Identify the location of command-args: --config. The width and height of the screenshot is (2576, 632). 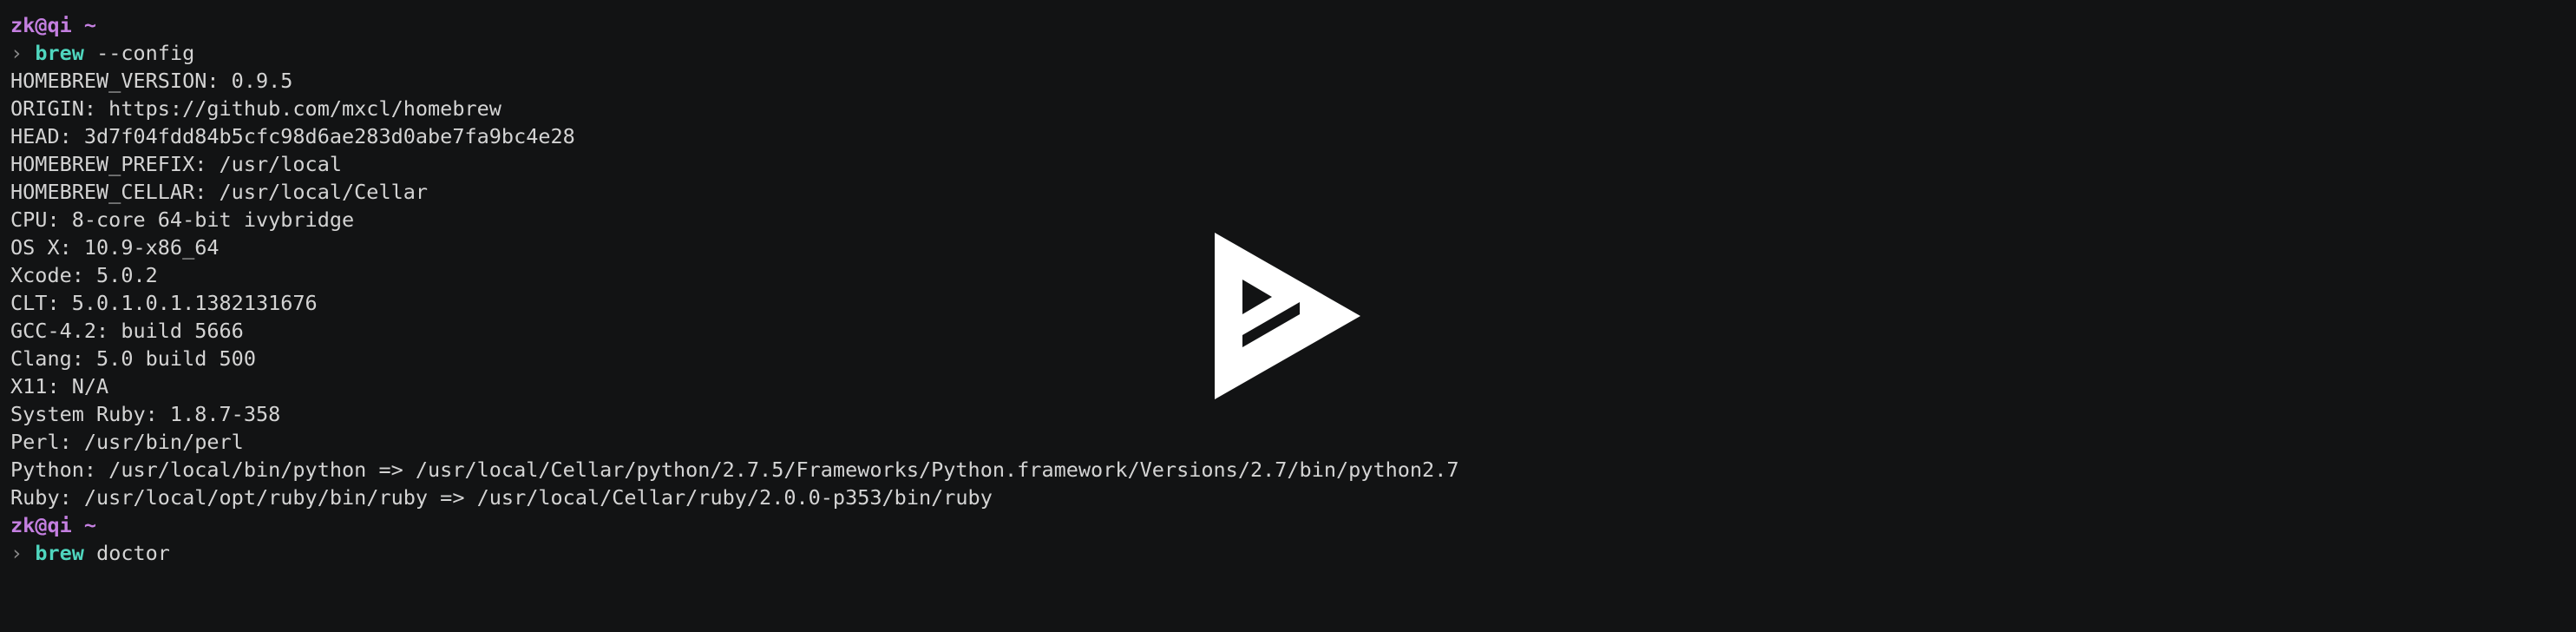
(145, 53).